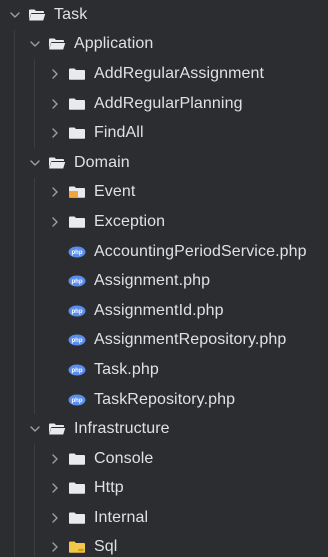 Image resolution: width=328 pixels, height=557 pixels. I want to click on tree-folder-row: Sql, so click(164, 545).